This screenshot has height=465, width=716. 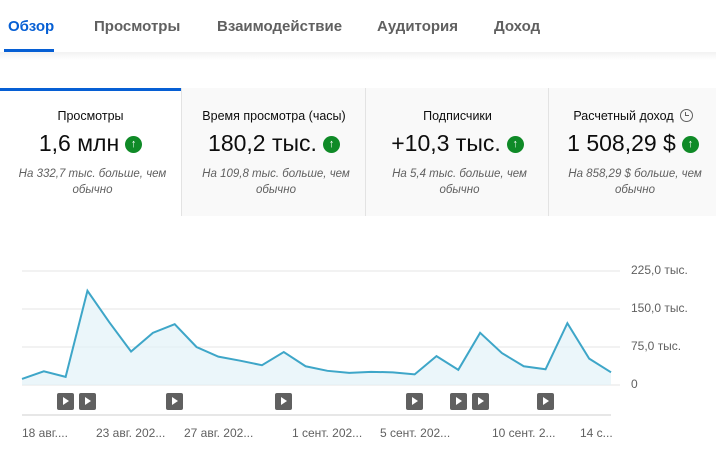 What do you see at coordinates (446, 143) in the screenshot?
I see `metric-value: +10,3 тыс.` at bounding box center [446, 143].